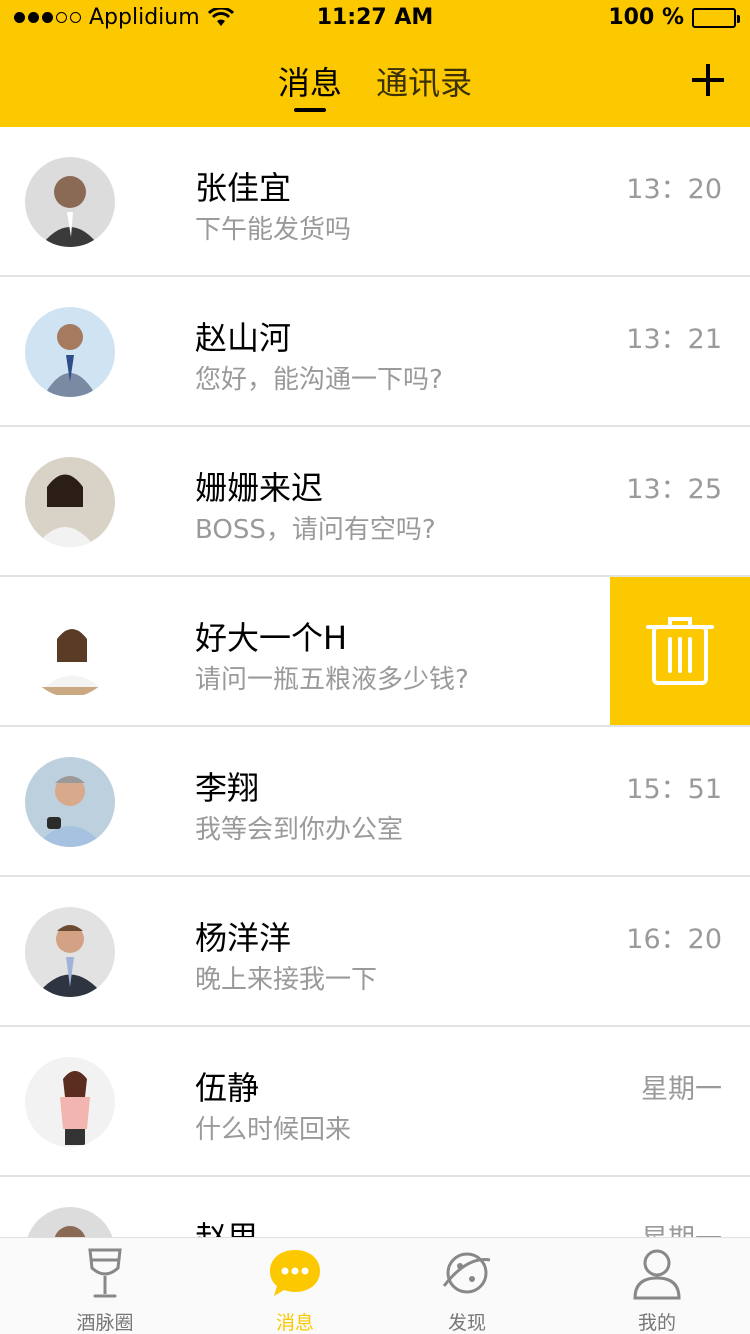  What do you see at coordinates (243, 338) in the screenshot?
I see `contact-name: 赵山河` at bounding box center [243, 338].